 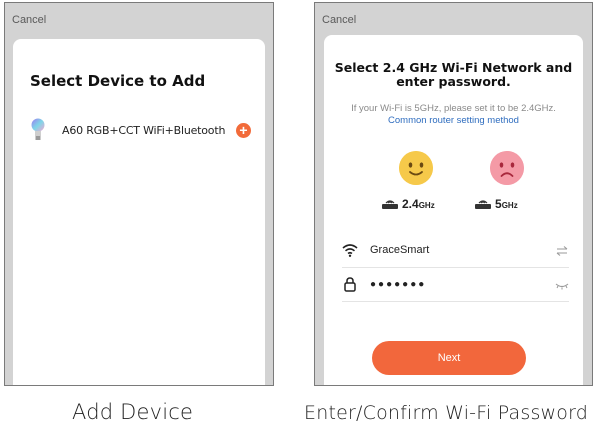 I want to click on lock-icon, so click(x=350, y=284).